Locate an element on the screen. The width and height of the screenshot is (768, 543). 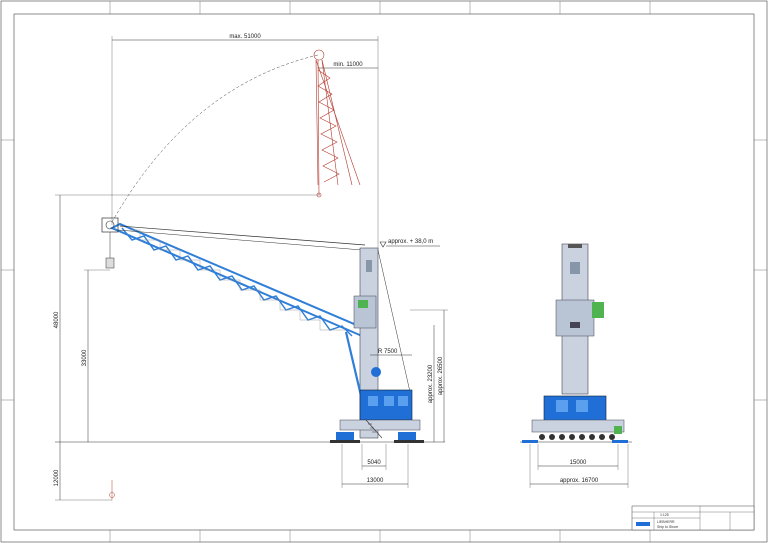
dim-tail-radius-label: R 7500 is located at coordinates (388, 352).